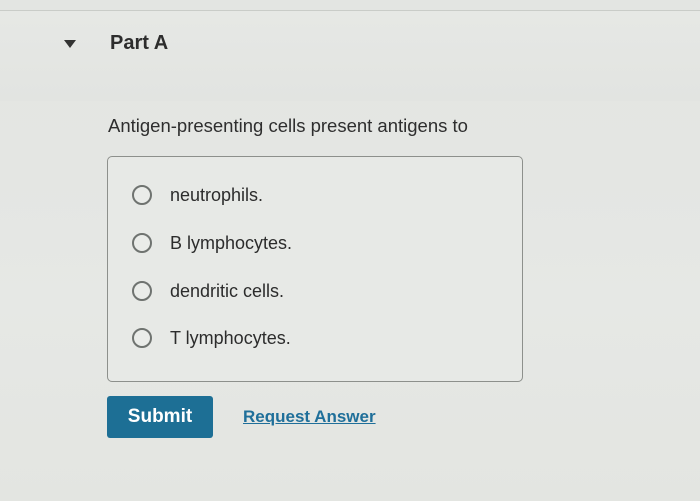  Describe the element at coordinates (70, 44) in the screenshot. I see `caret-down-icon` at that location.